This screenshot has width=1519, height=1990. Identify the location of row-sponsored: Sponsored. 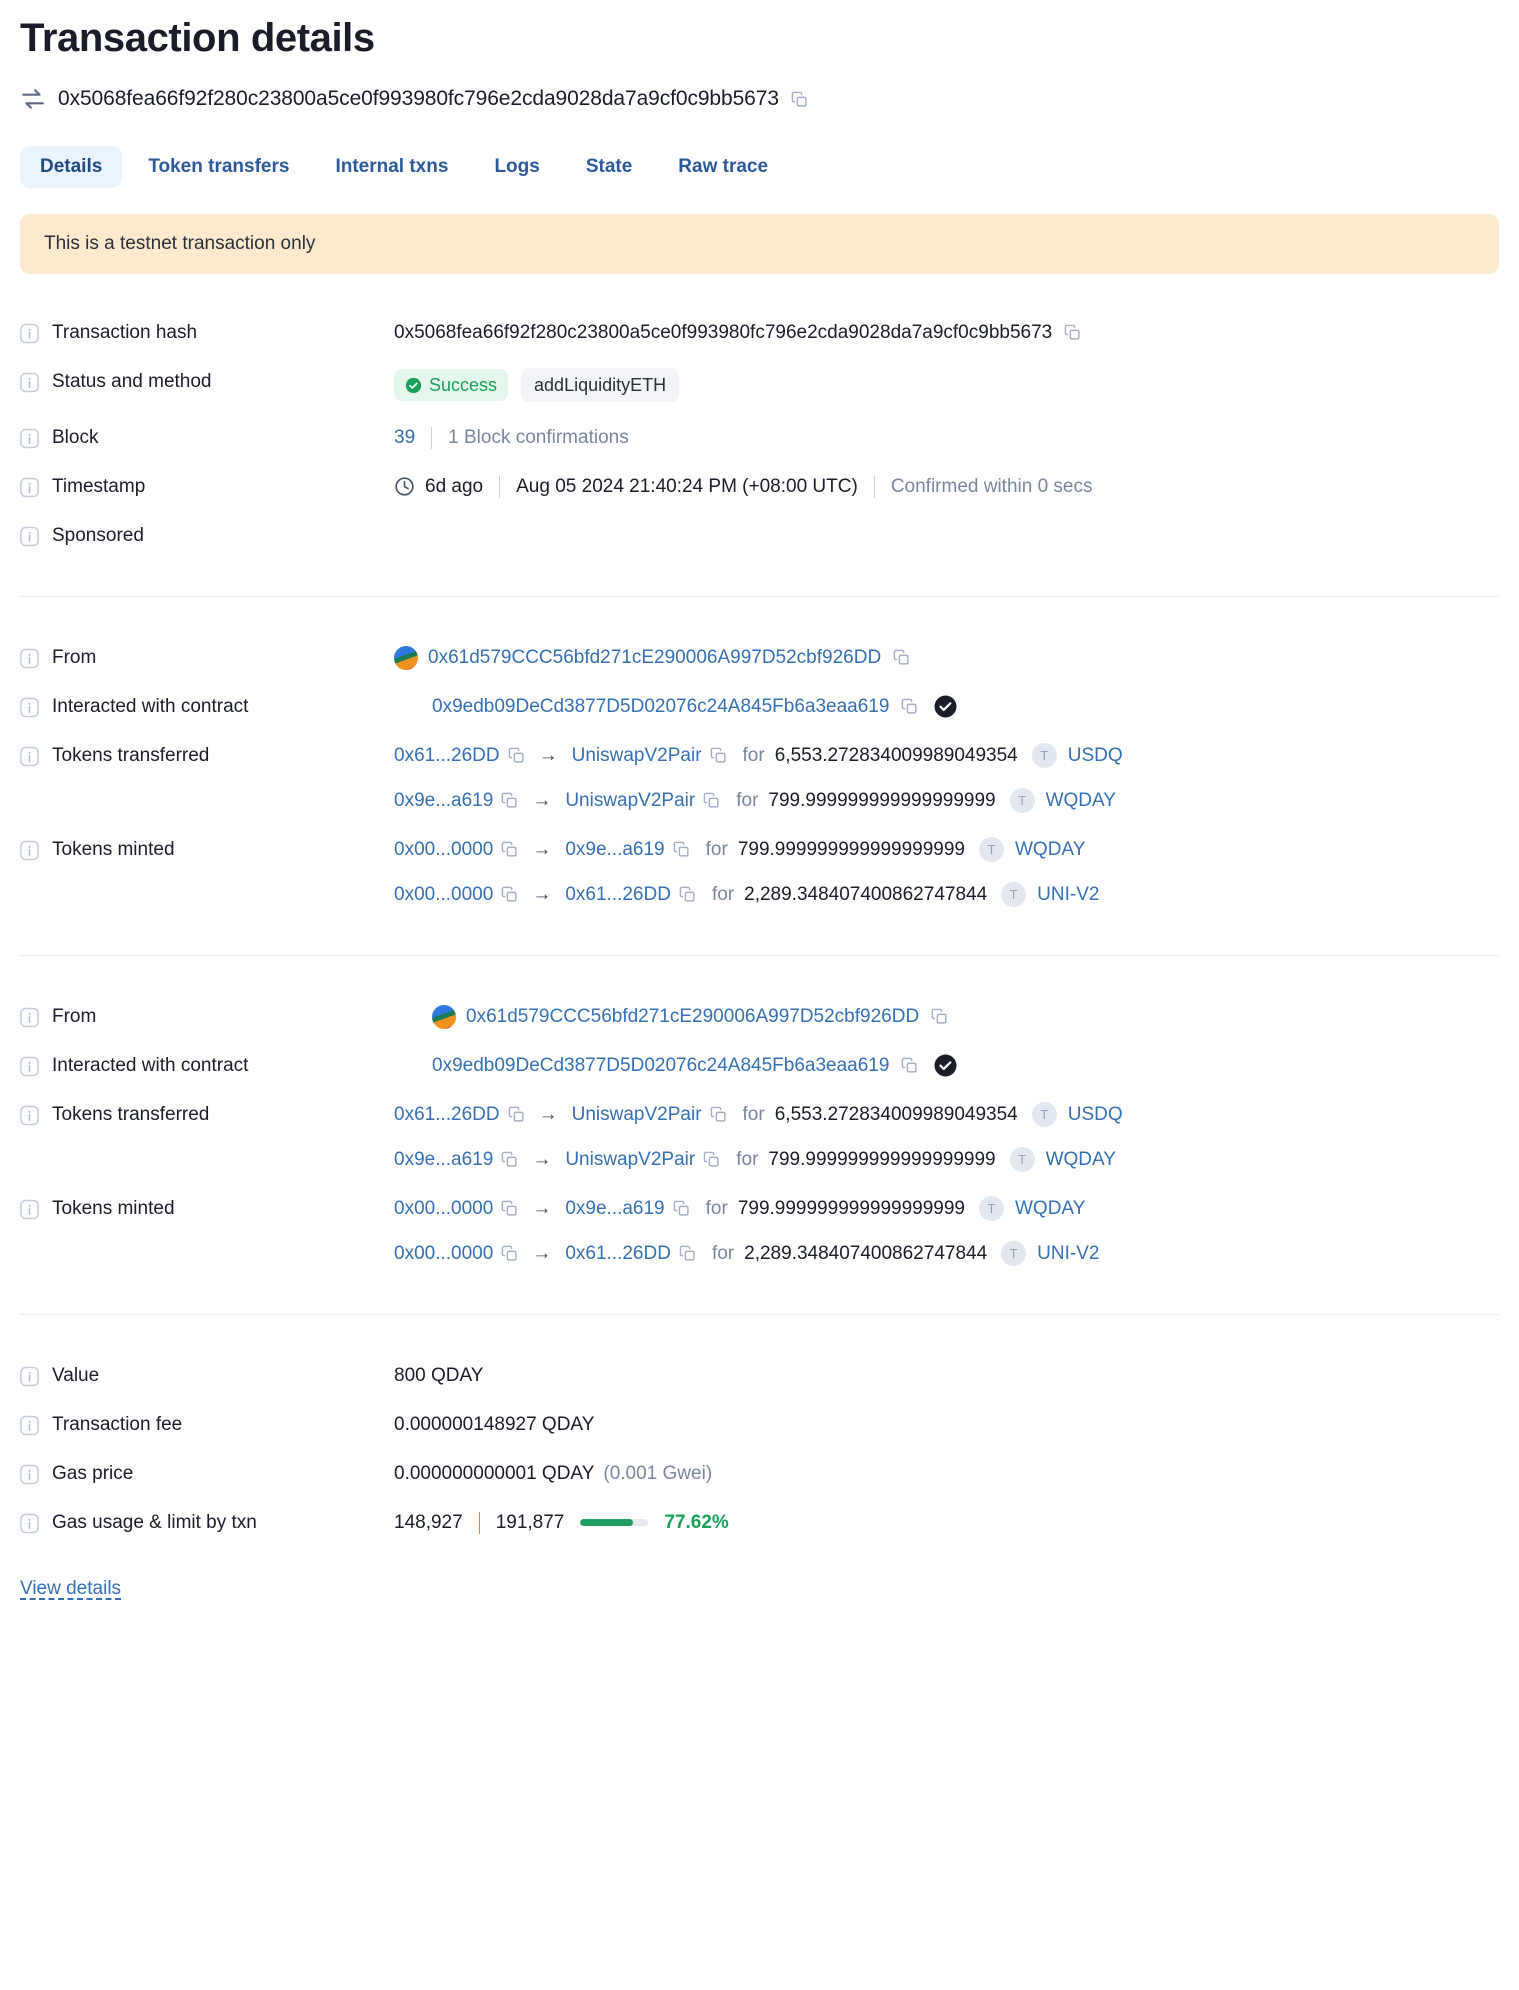
(759, 535).